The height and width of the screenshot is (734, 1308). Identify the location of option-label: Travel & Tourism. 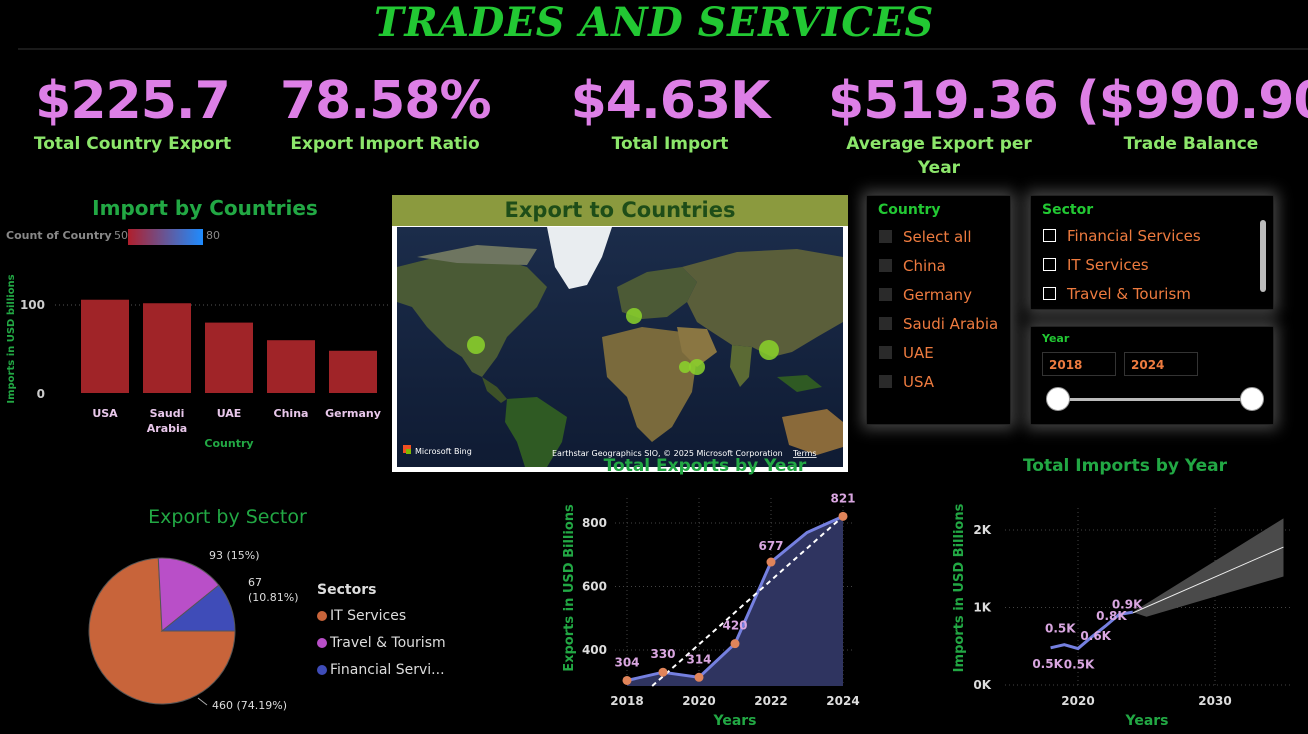
(1129, 293).